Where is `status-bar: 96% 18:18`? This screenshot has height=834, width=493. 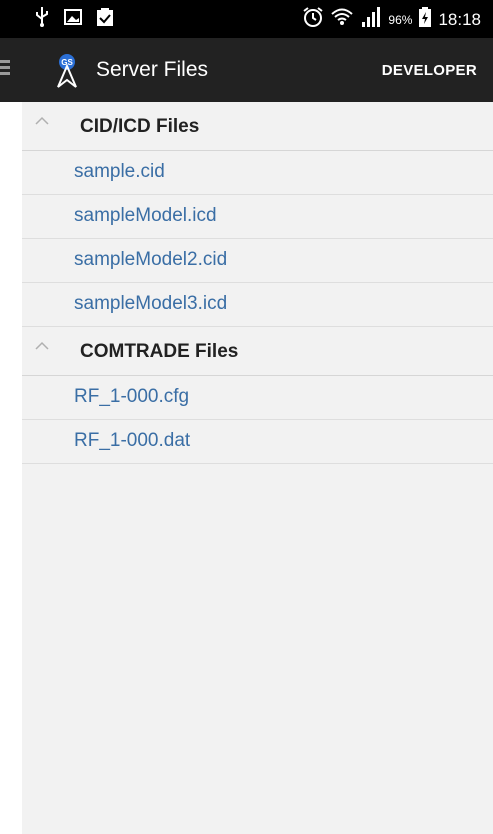
status-bar: 96% 18:18 is located at coordinates (246, 19).